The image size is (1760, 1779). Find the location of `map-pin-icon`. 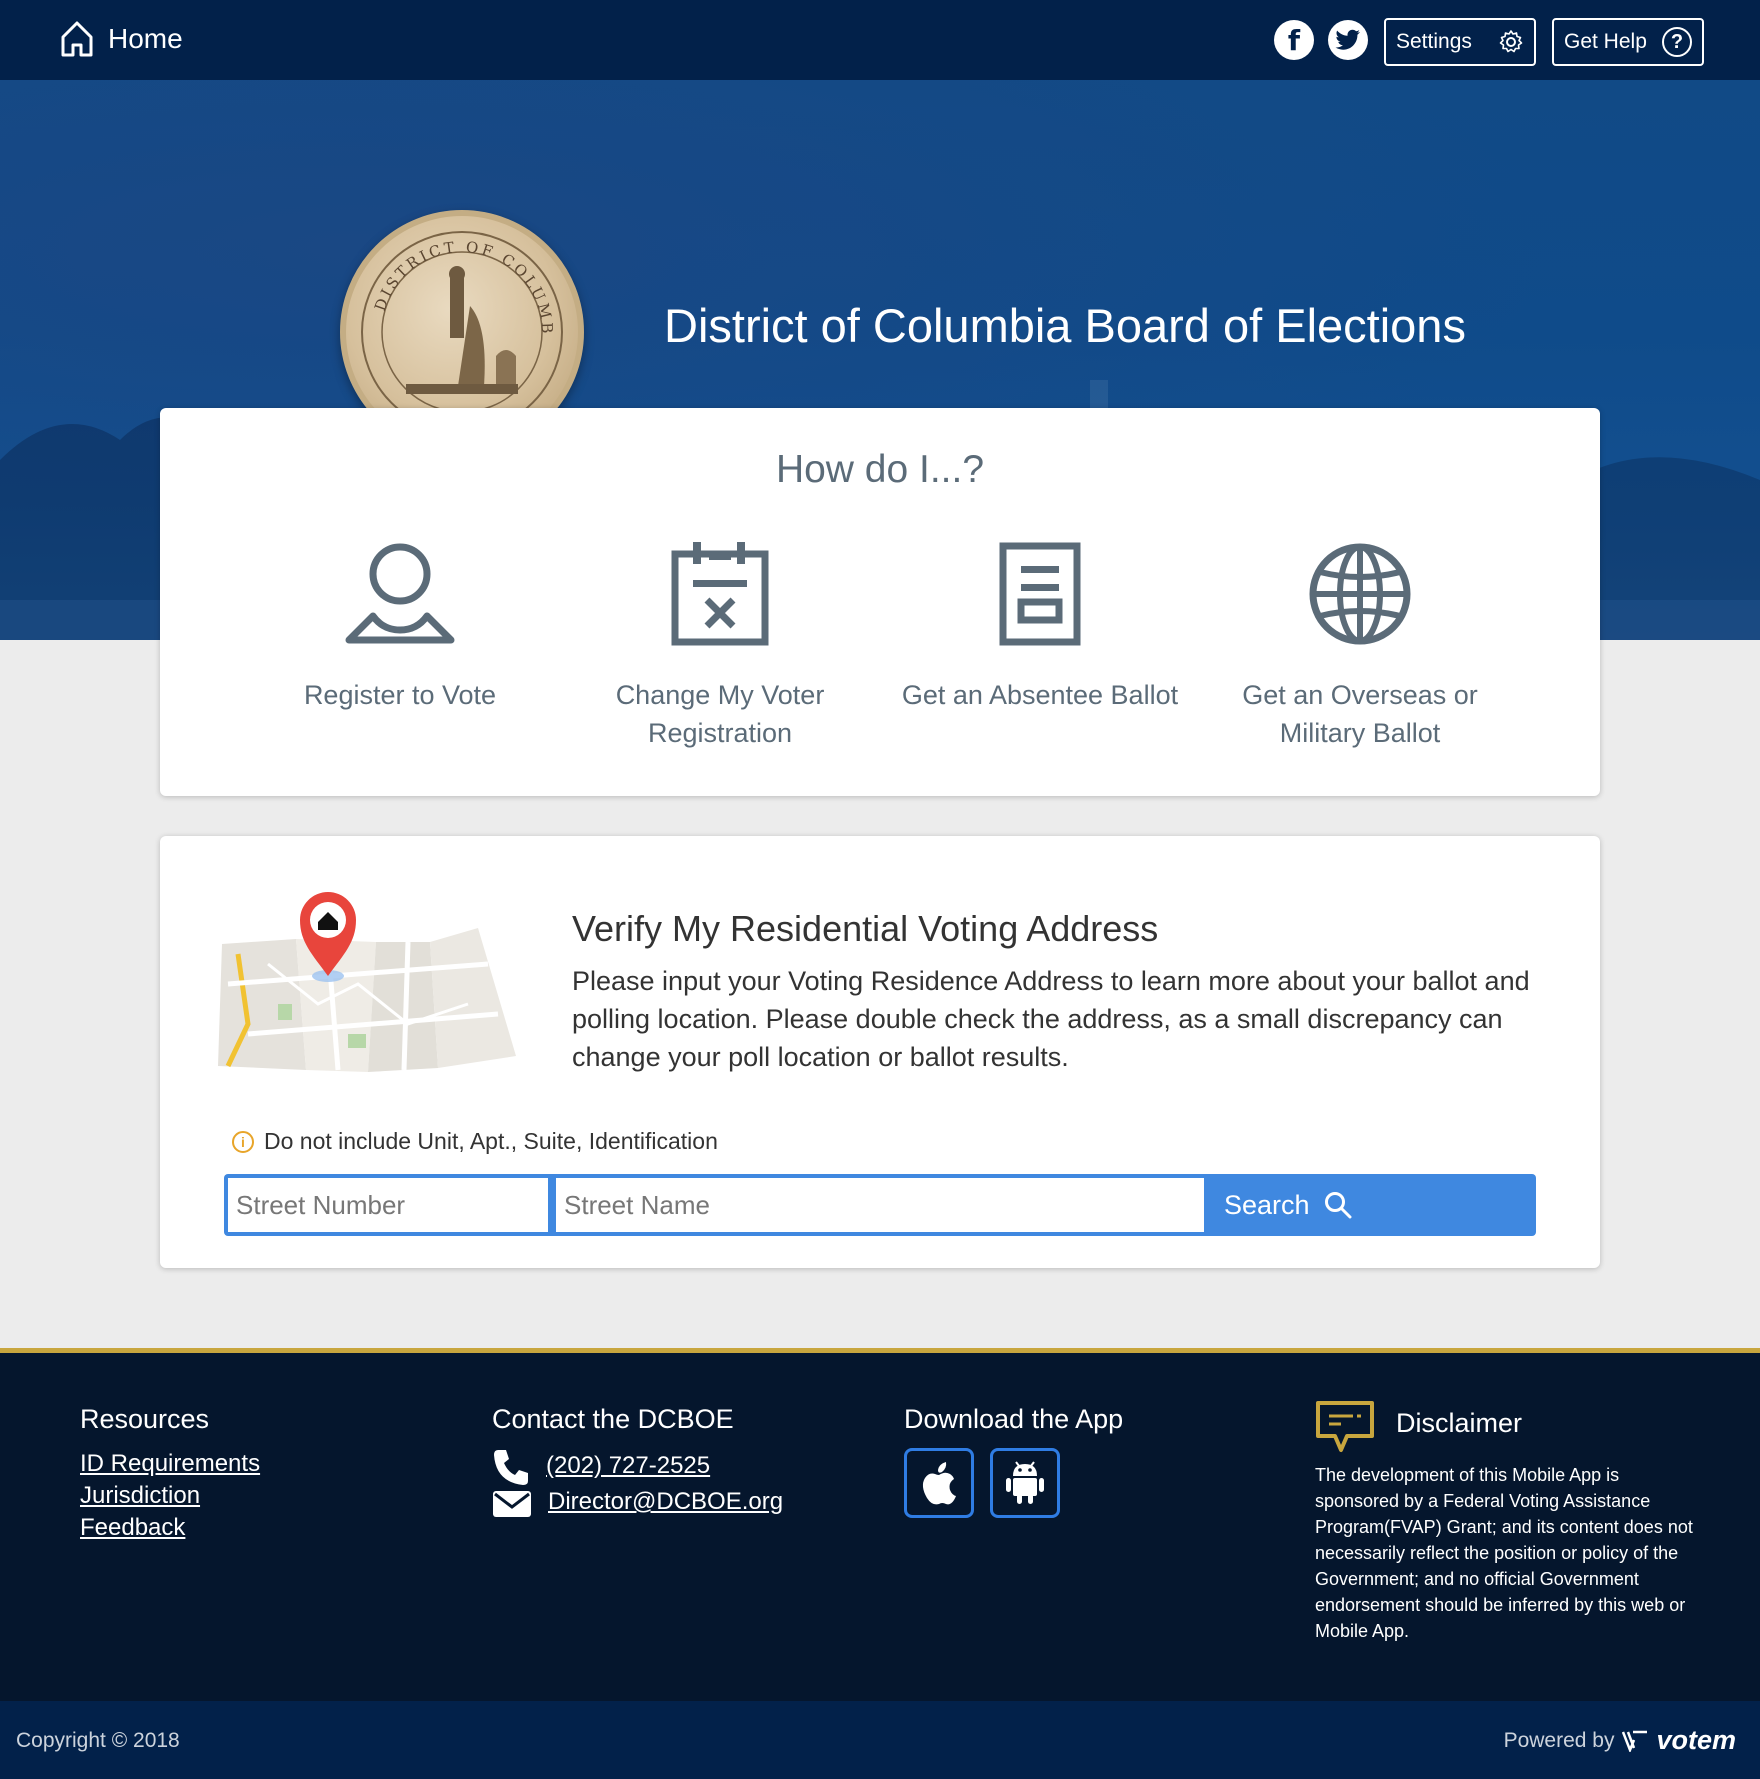

map-pin-icon is located at coordinates (367, 982).